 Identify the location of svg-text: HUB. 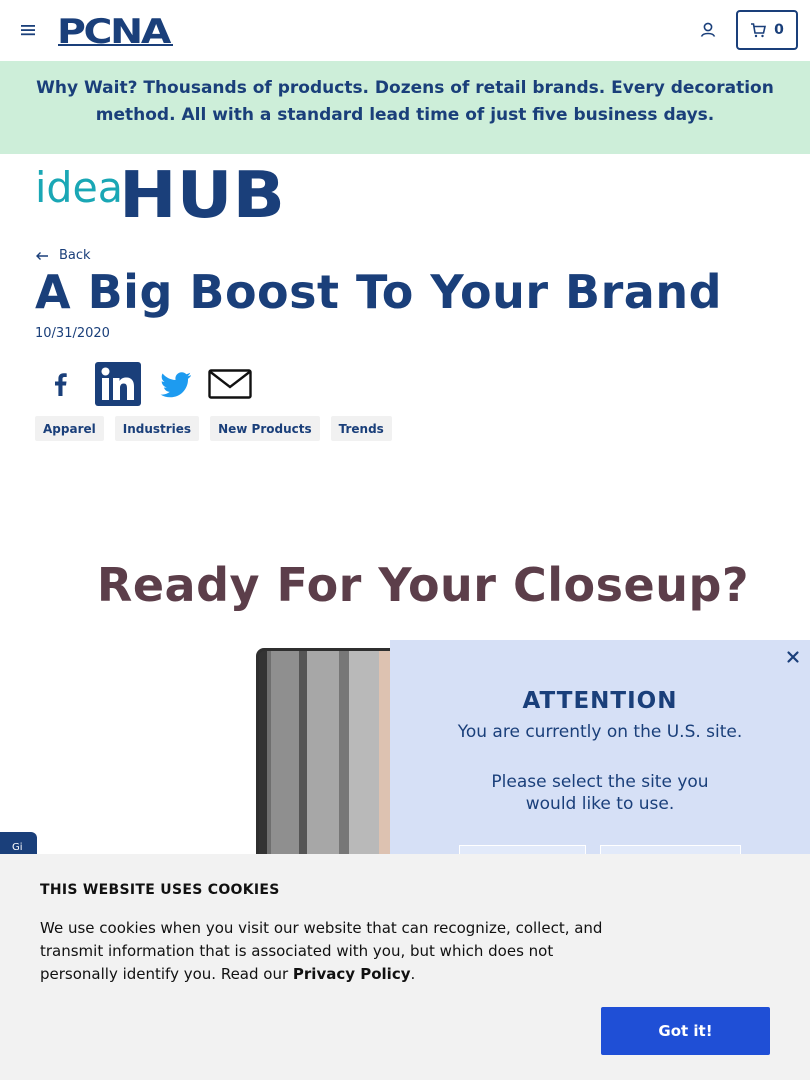
(202, 190).